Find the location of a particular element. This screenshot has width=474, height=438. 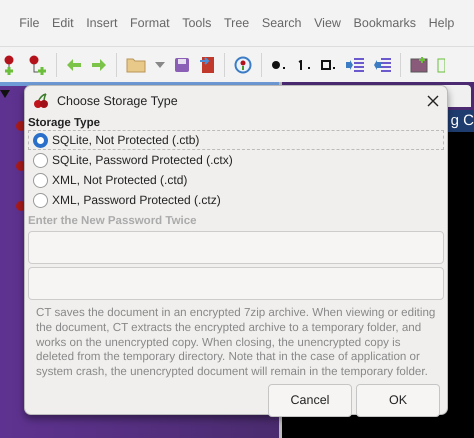

export-icon is located at coordinates (207, 65).